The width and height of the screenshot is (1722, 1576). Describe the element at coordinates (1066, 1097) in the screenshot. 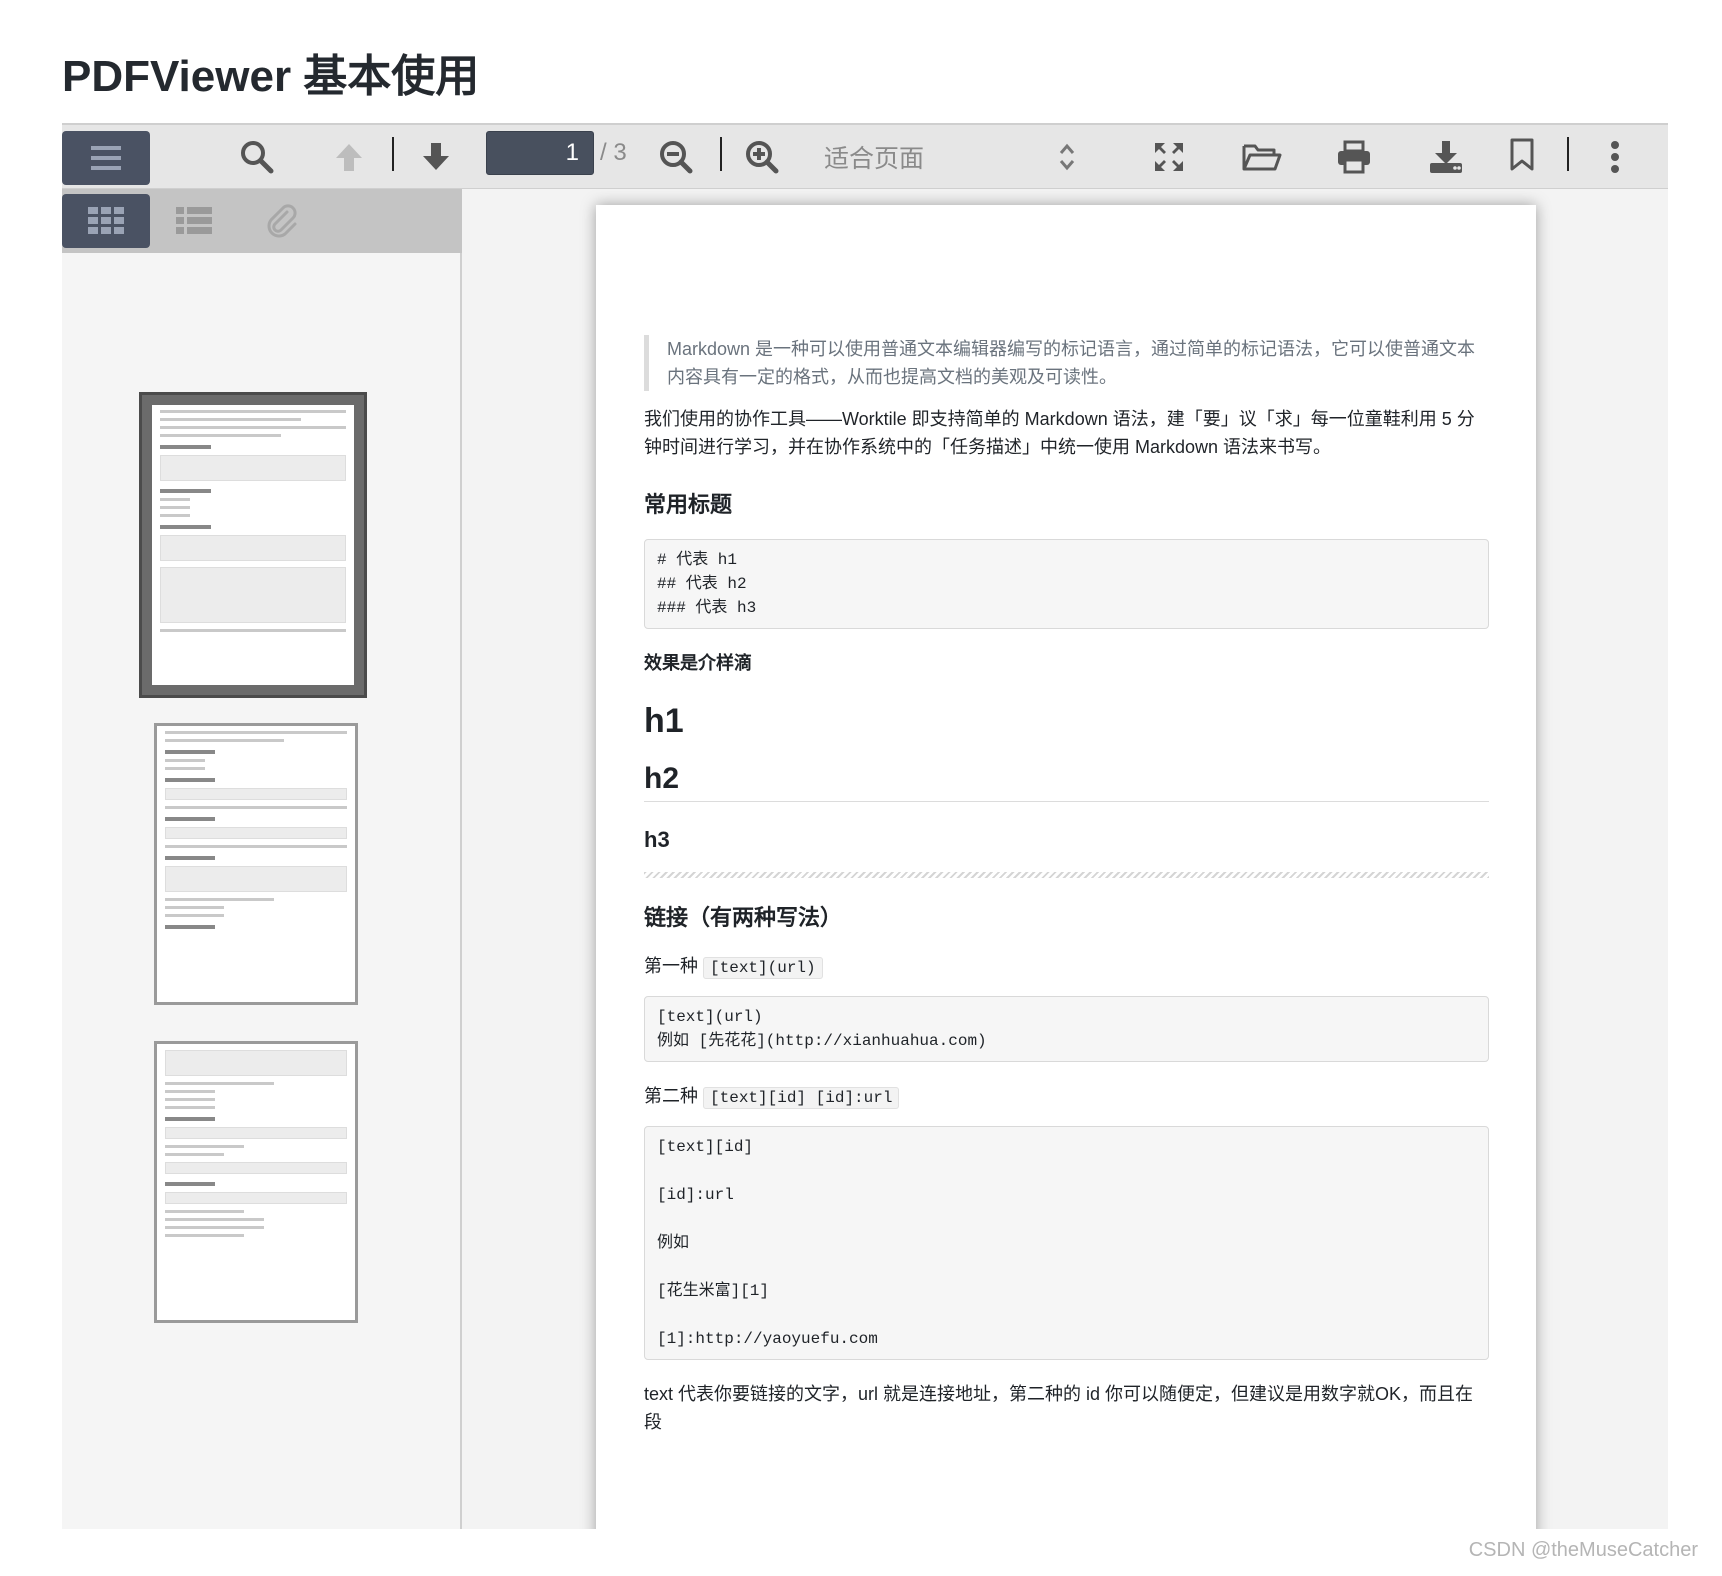

I see `link-method-2: 第二种 [text][id] [id]:url` at that location.